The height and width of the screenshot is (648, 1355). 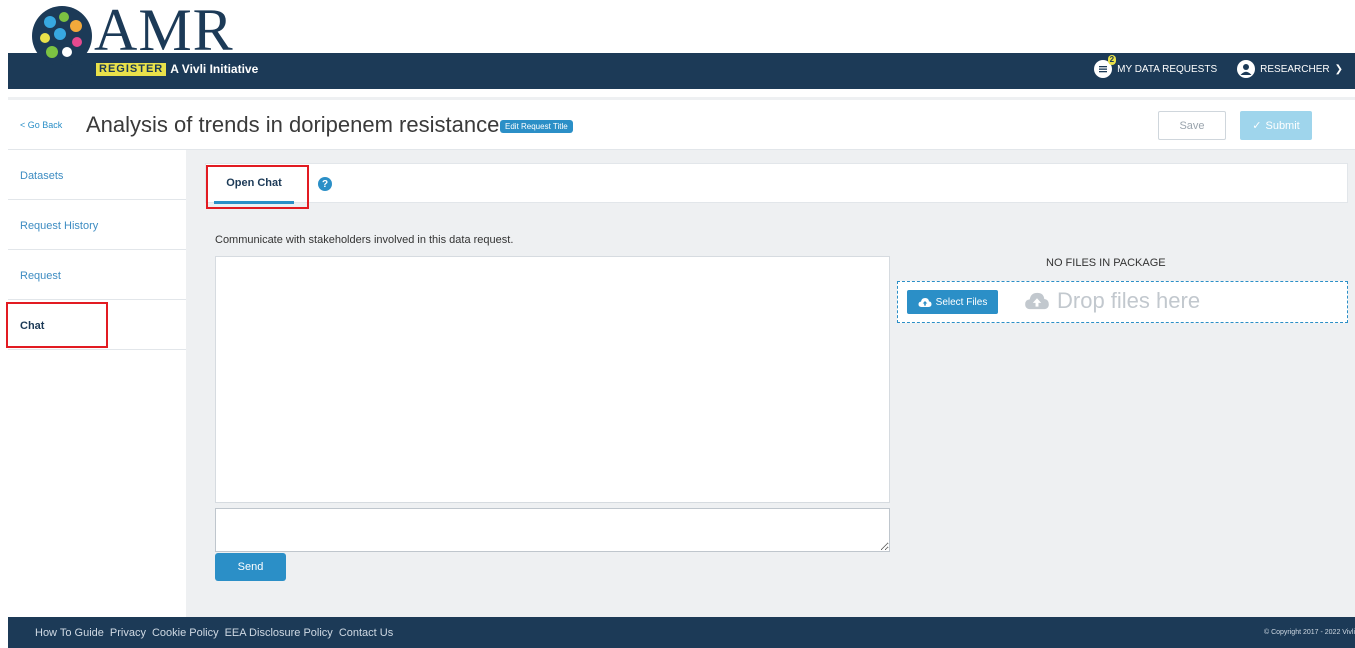 What do you see at coordinates (1112, 60) in the screenshot?
I see `requests-count-badge: 2` at bounding box center [1112, 60].